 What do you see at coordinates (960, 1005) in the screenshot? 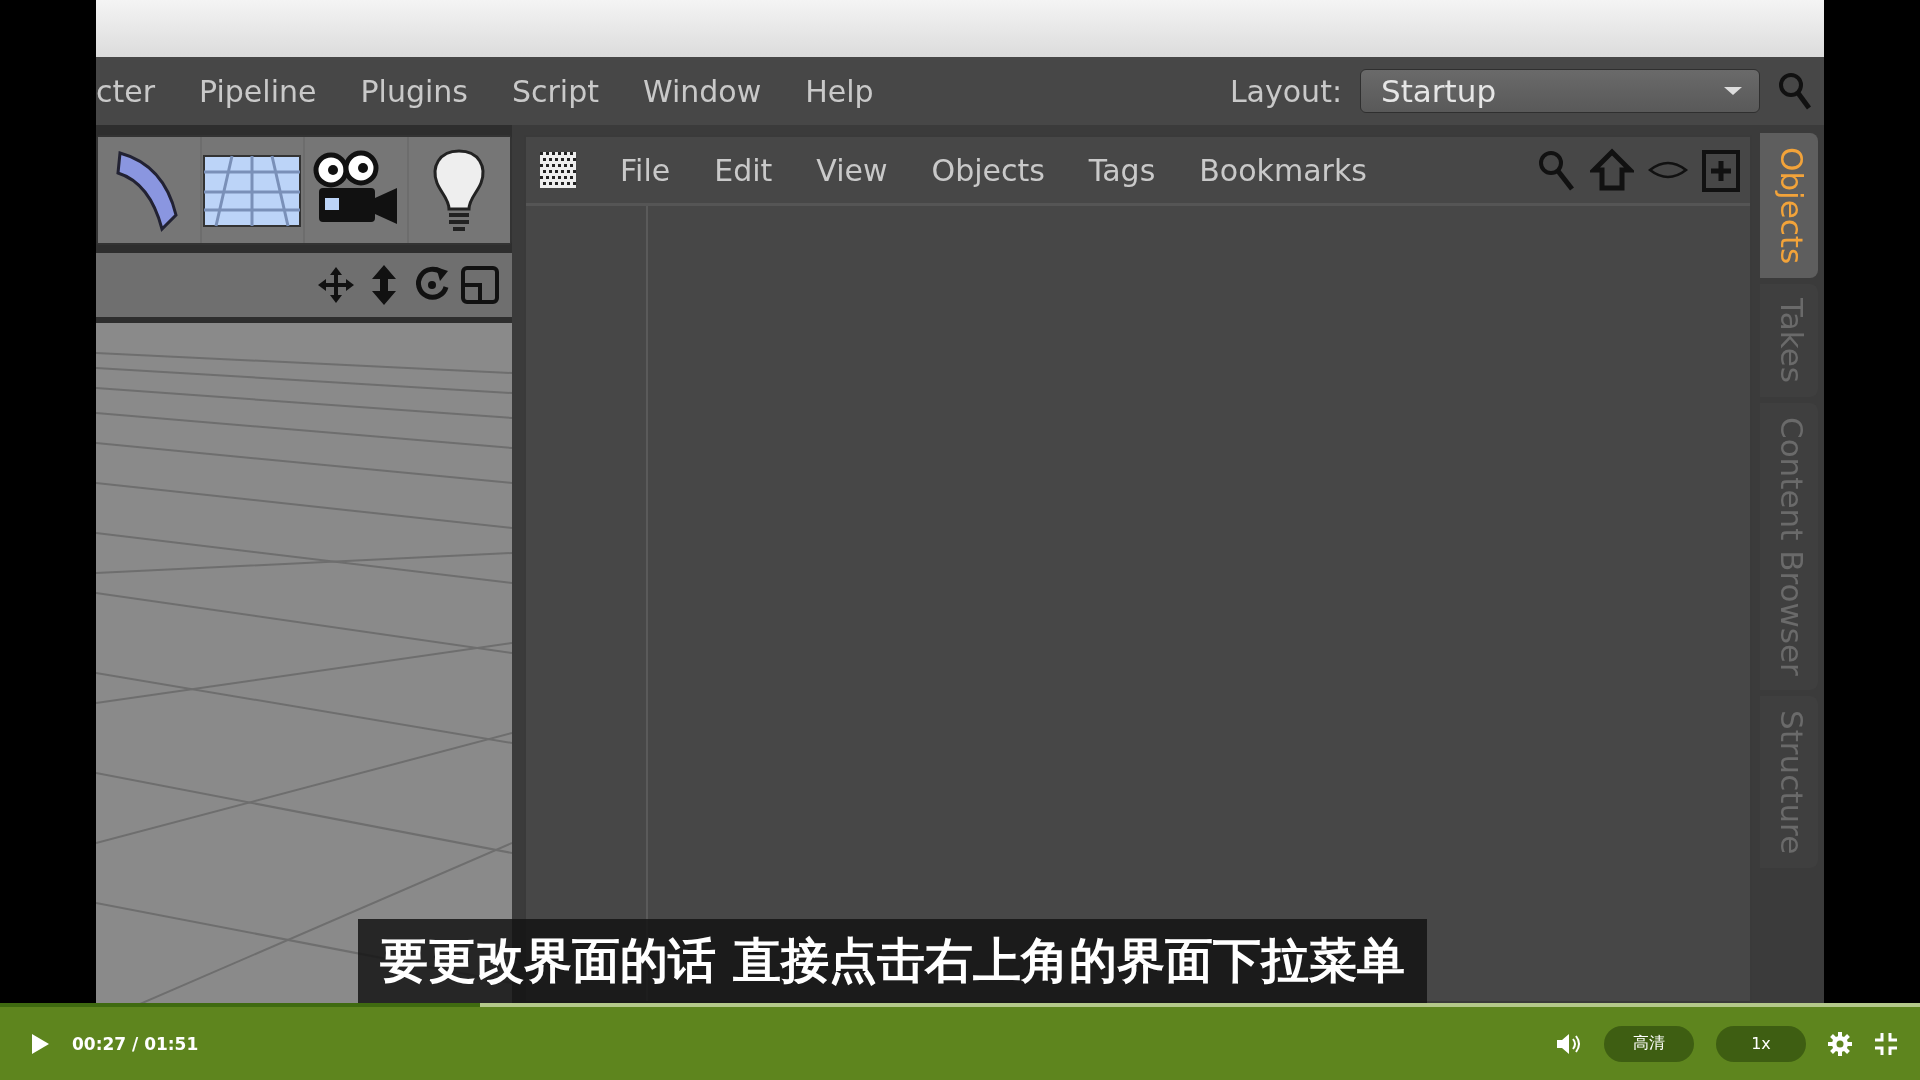
I see `progress-bar` at bounding box center [960, 1005].